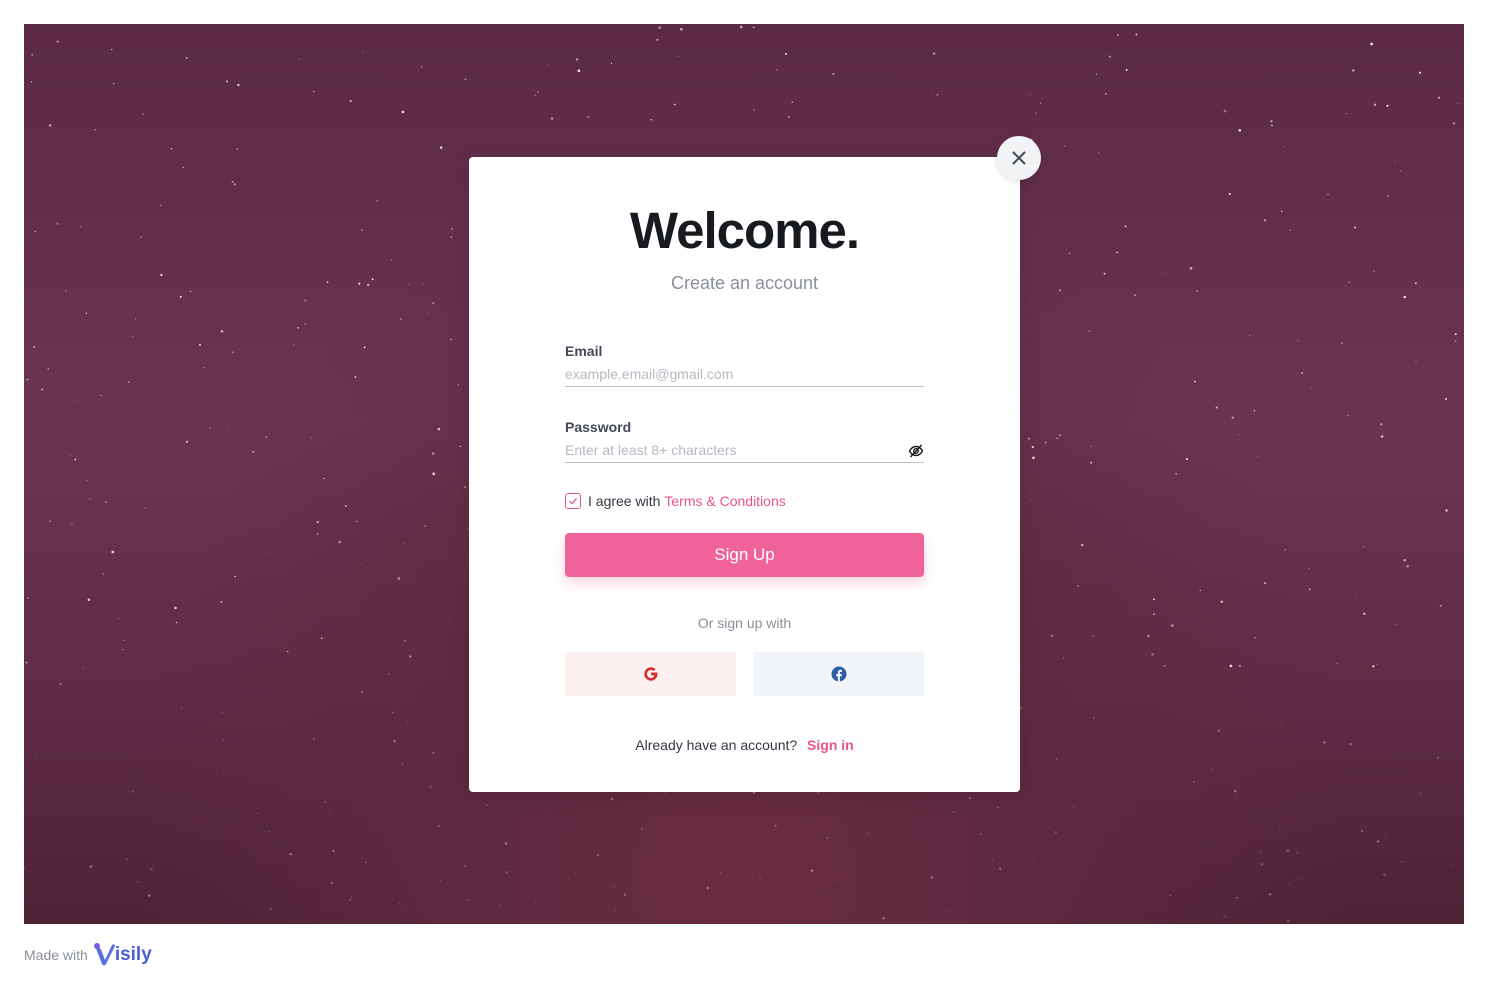 This screenshot has width=1488, height=988. I want to click on google-icon, so click(650, 674).